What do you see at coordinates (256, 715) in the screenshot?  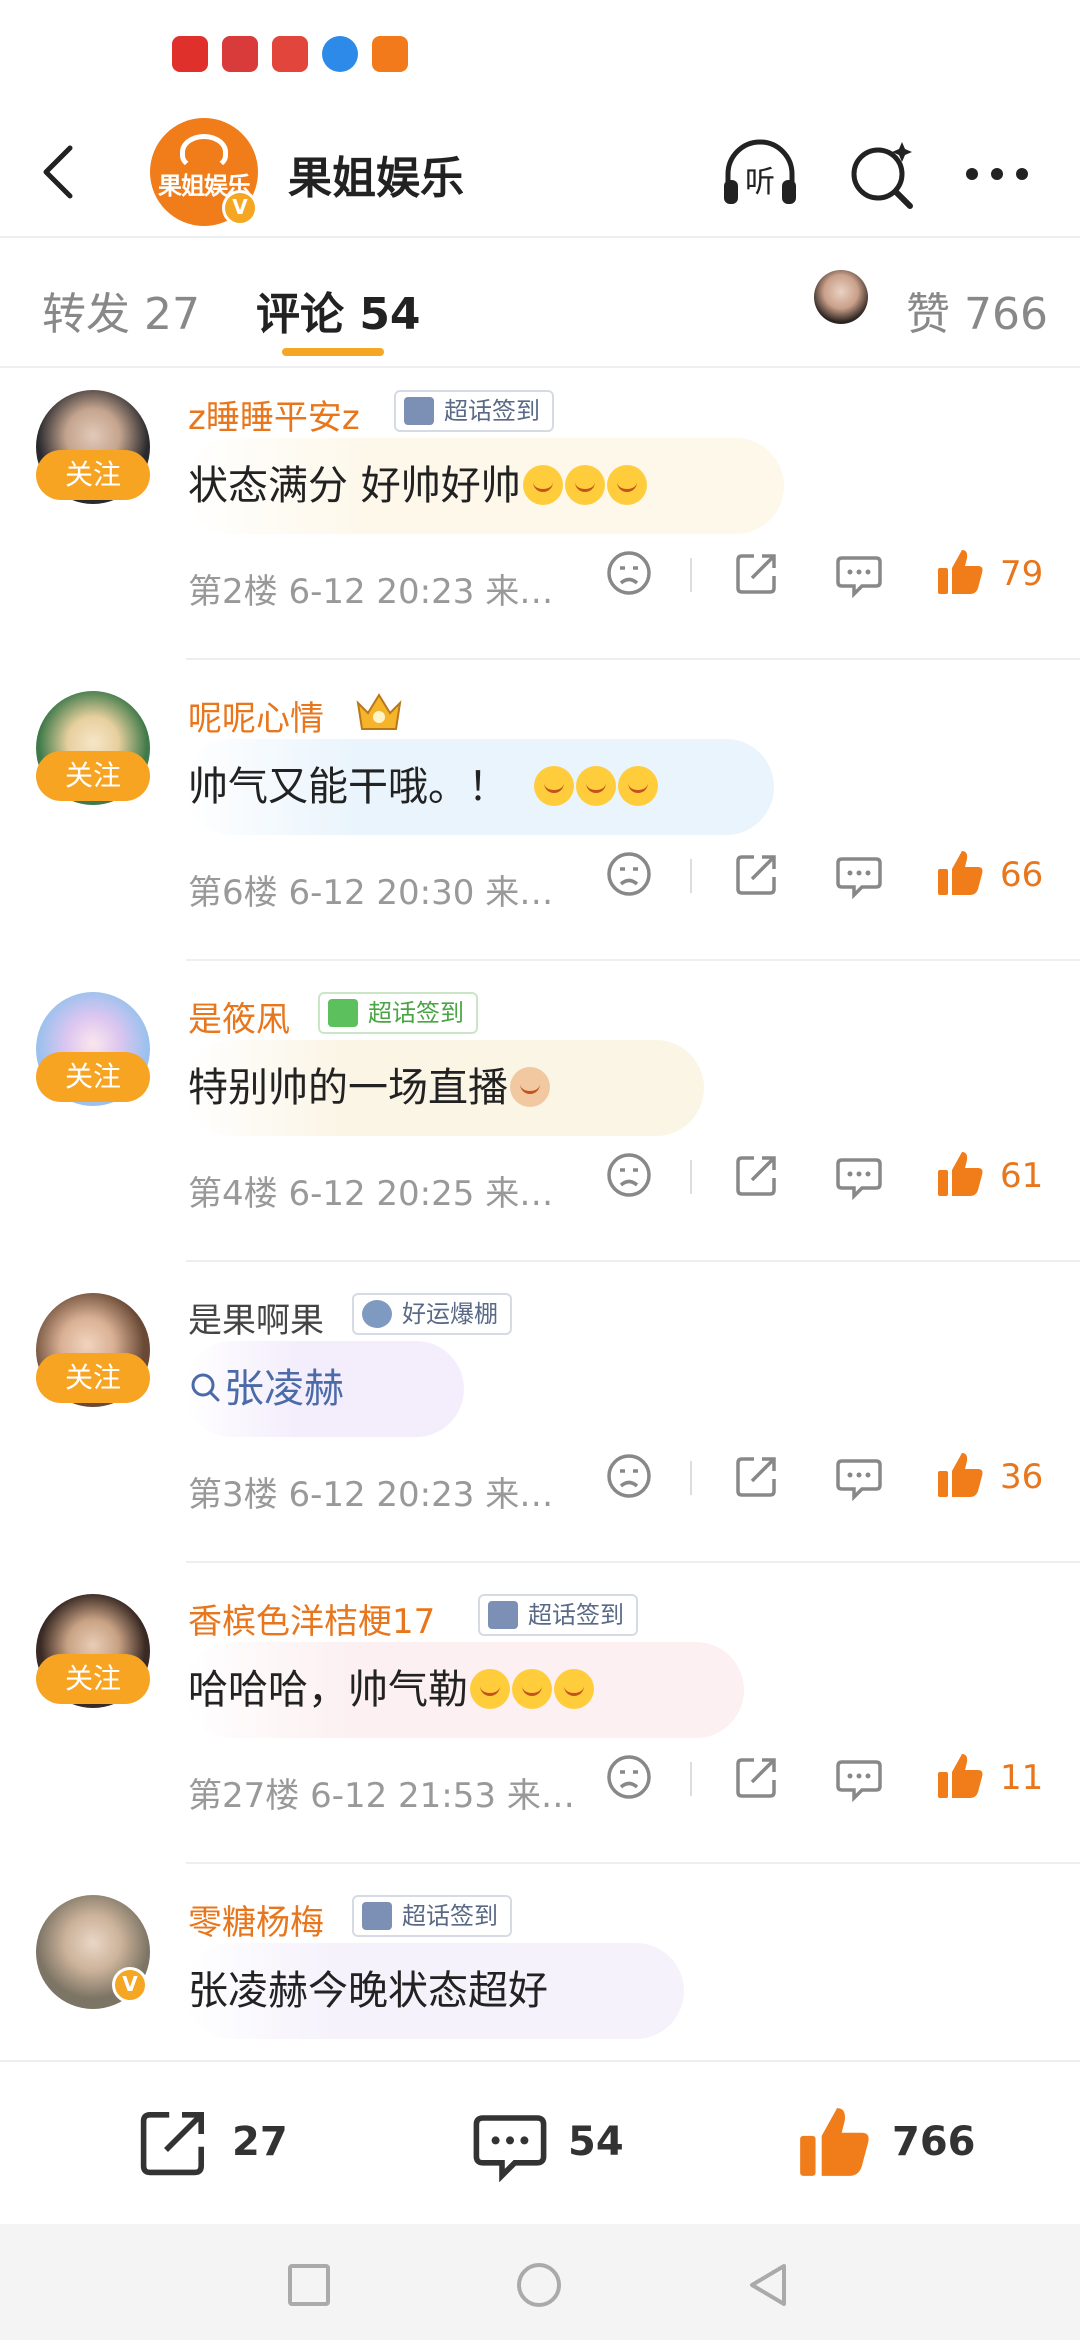 I see `commenter-name: 呢呢心情` at bounding box center [256, 715].